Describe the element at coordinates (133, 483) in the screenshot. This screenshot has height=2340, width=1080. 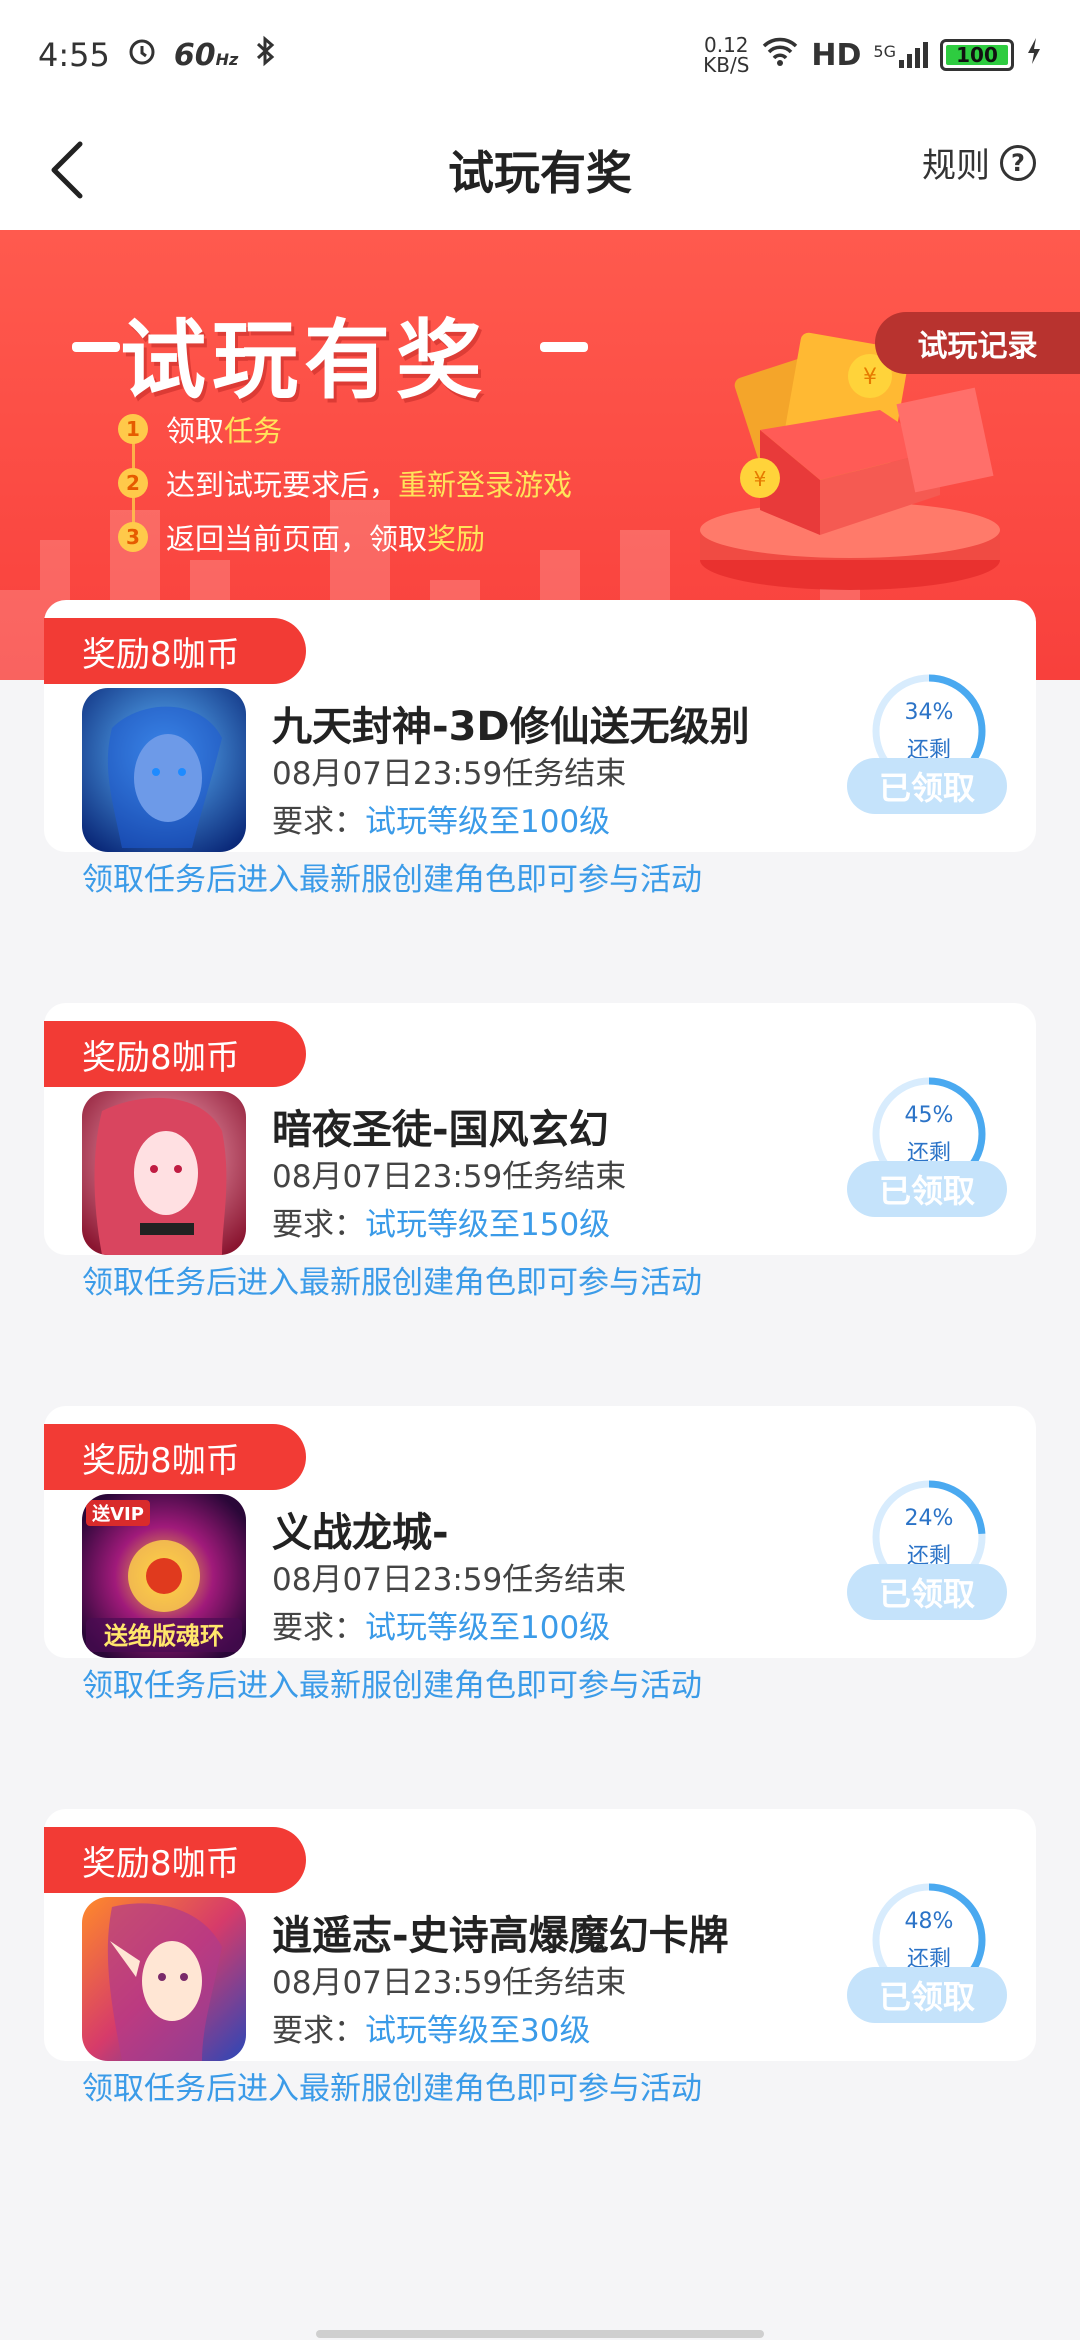
I see `step-number: 2` at that location.